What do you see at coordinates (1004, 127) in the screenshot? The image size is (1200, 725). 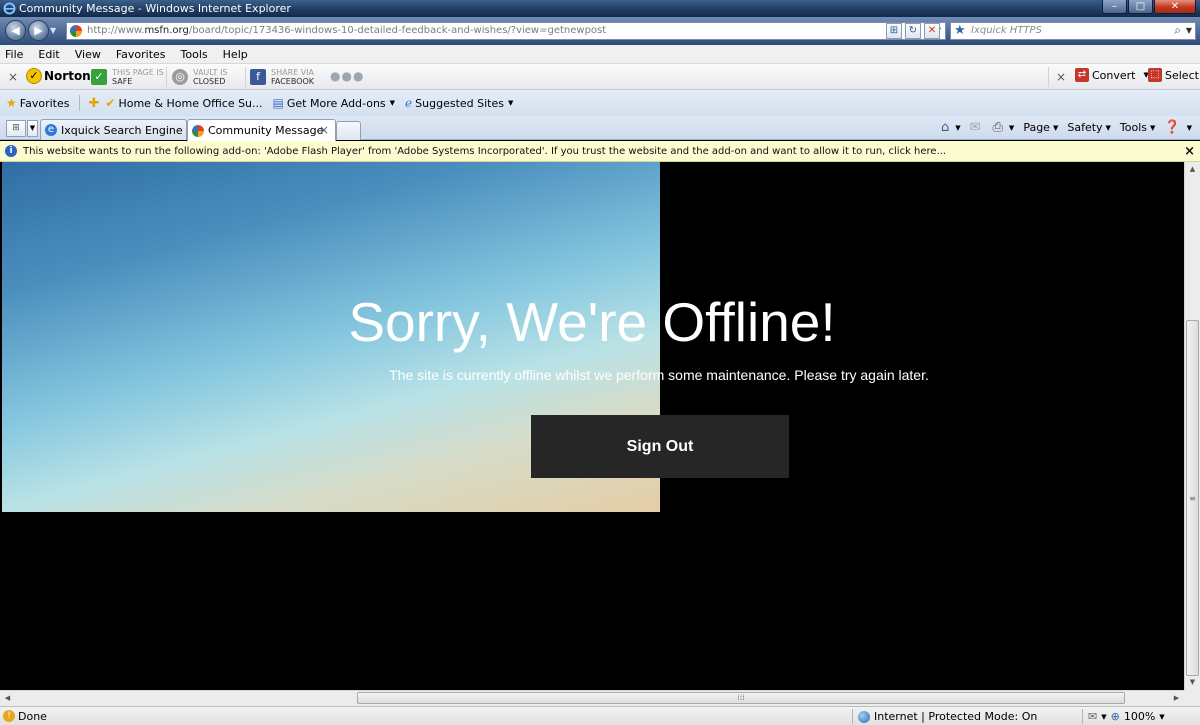 I see `print-button: ⎙ ▼` at bounding box center [1004, 127].